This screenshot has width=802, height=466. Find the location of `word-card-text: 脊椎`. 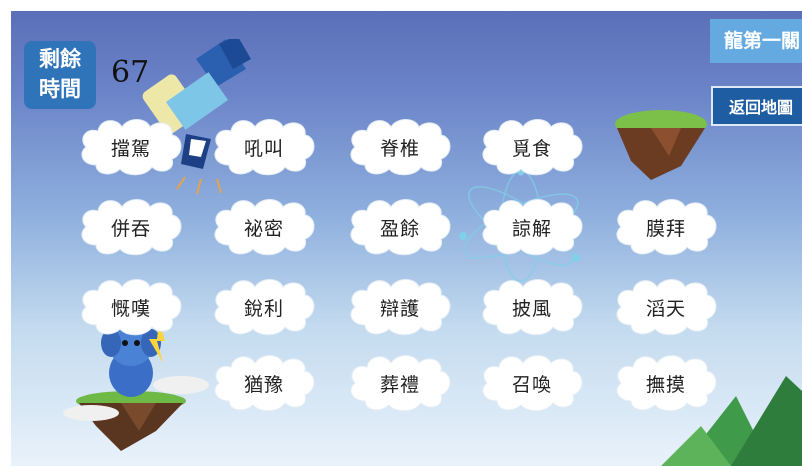

word-card-text: 脊椎 is located at coordinates (399, 148).